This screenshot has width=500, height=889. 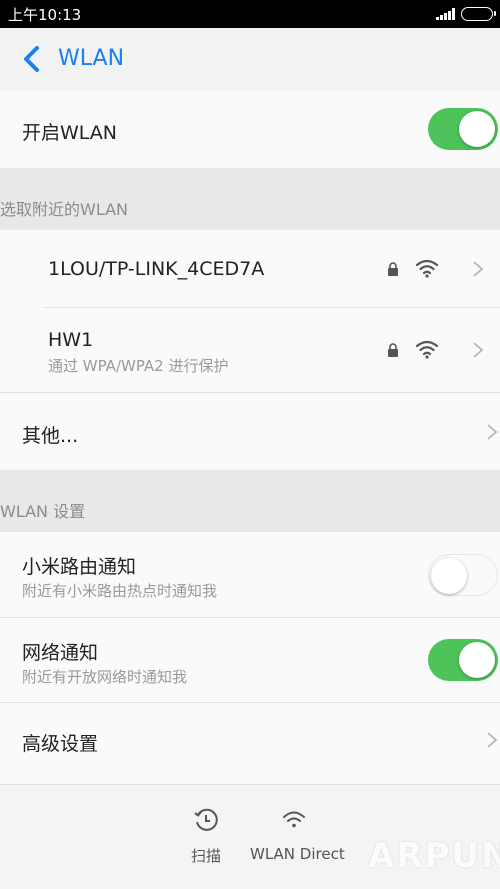 What do you see at coordinates (105, 677) in the screenshot?
I see `network-notify-subtitle: 附近有开放网络时通知我` at bounding box center [105, 677].